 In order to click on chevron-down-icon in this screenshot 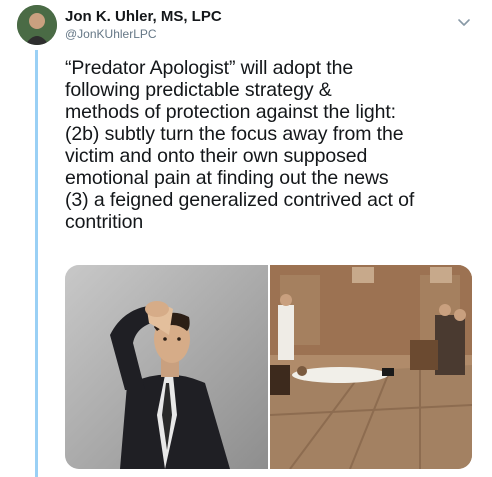, I will do `click(464, 22)`.